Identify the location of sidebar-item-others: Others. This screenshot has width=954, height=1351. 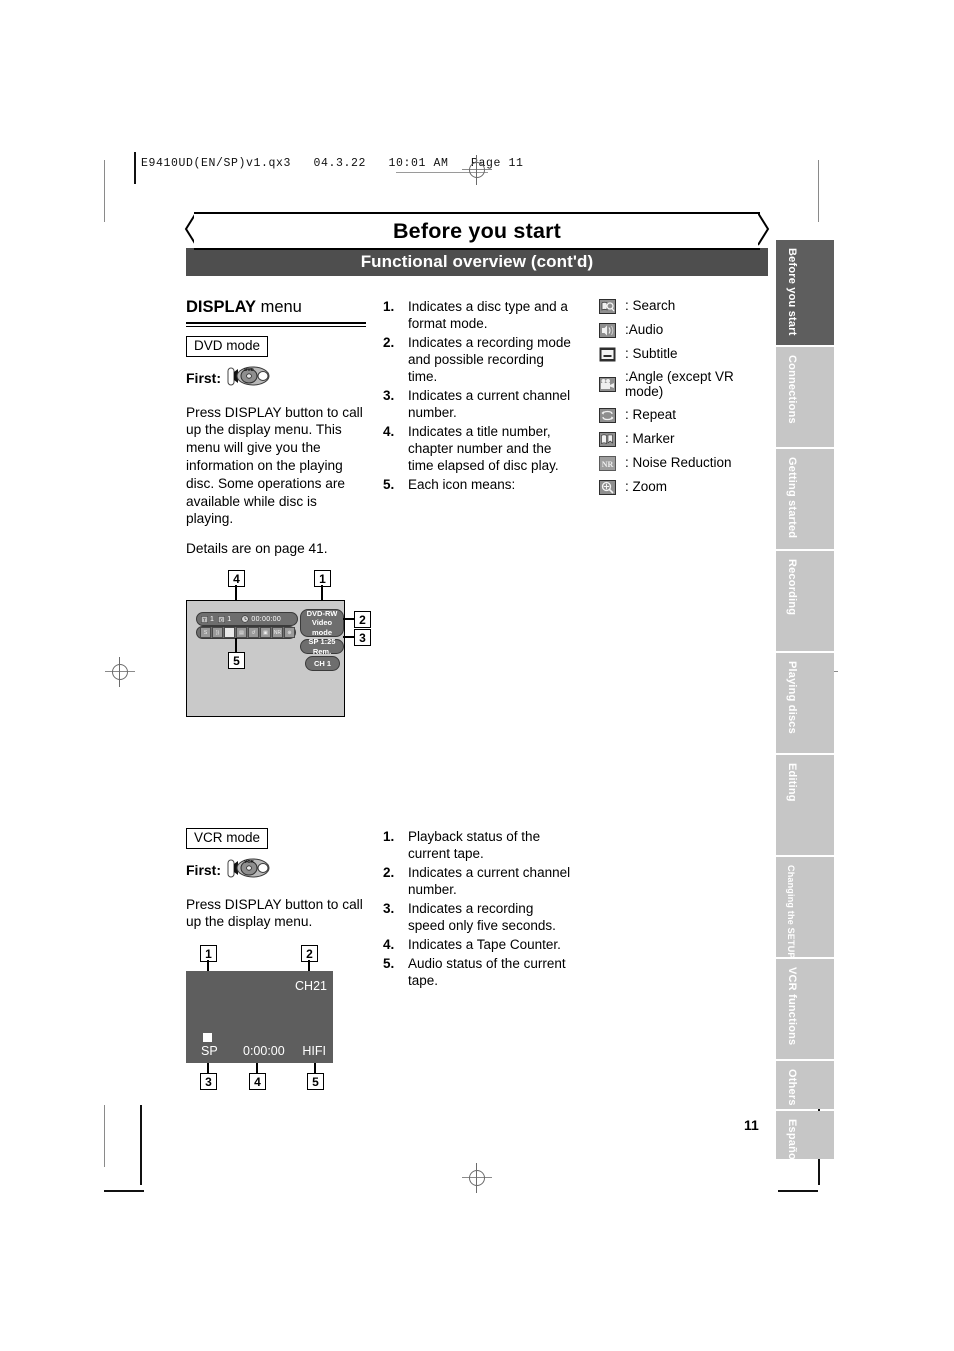
(805, 1085).